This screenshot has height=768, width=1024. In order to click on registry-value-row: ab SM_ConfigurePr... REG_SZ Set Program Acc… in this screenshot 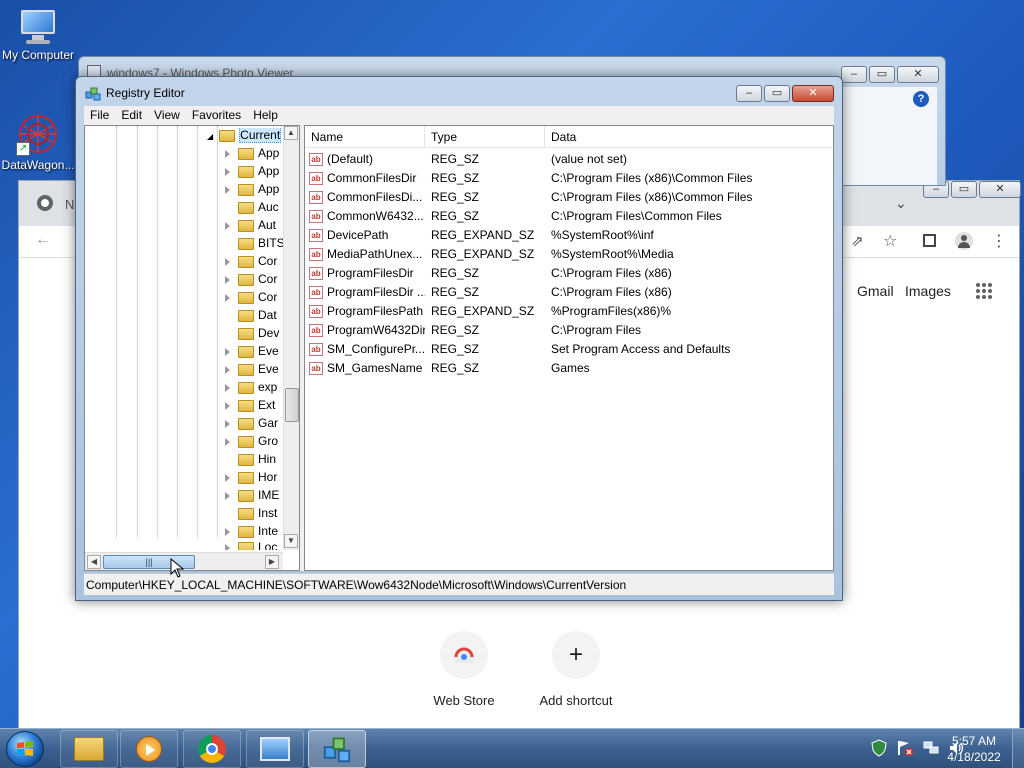, I will do `click(569, 349)`.